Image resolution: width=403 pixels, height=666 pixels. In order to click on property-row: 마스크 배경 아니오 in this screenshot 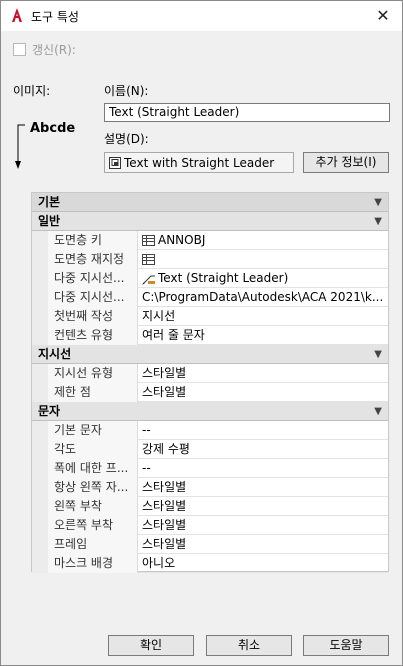, I will do `click(210, 563)`.